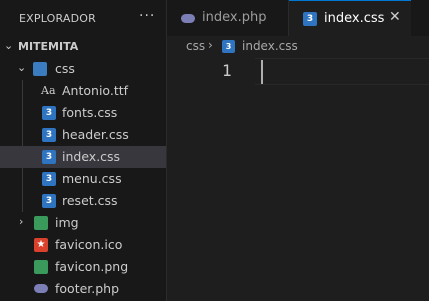  I want to click on tree-folder-css: ⌄ css, so click(83, 69).